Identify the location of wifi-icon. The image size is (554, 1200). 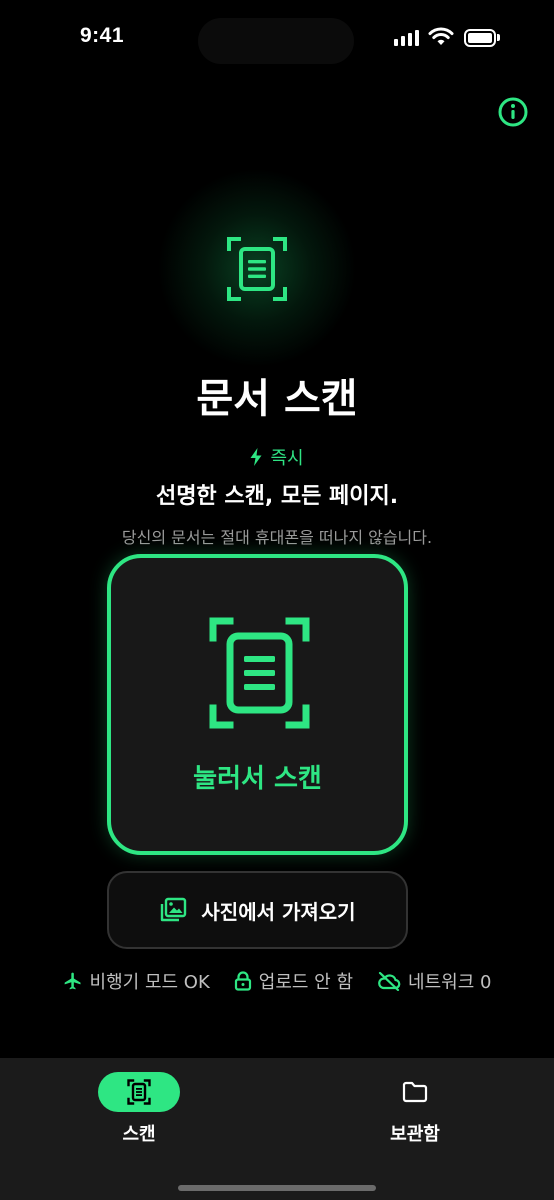
(441, 36).